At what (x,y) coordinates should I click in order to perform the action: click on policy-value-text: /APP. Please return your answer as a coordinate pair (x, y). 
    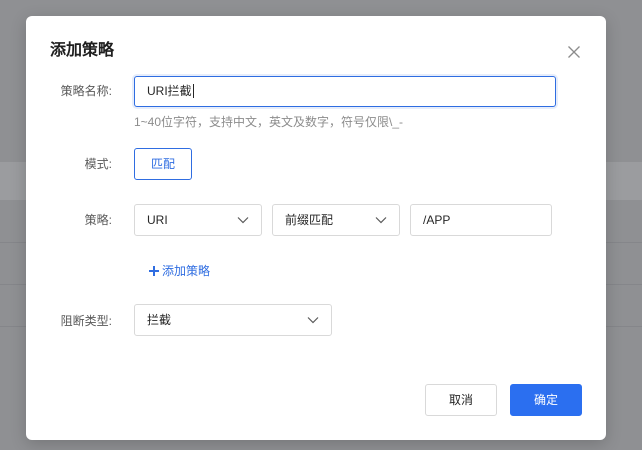
    Looking at the image, I should click on (437, 220).